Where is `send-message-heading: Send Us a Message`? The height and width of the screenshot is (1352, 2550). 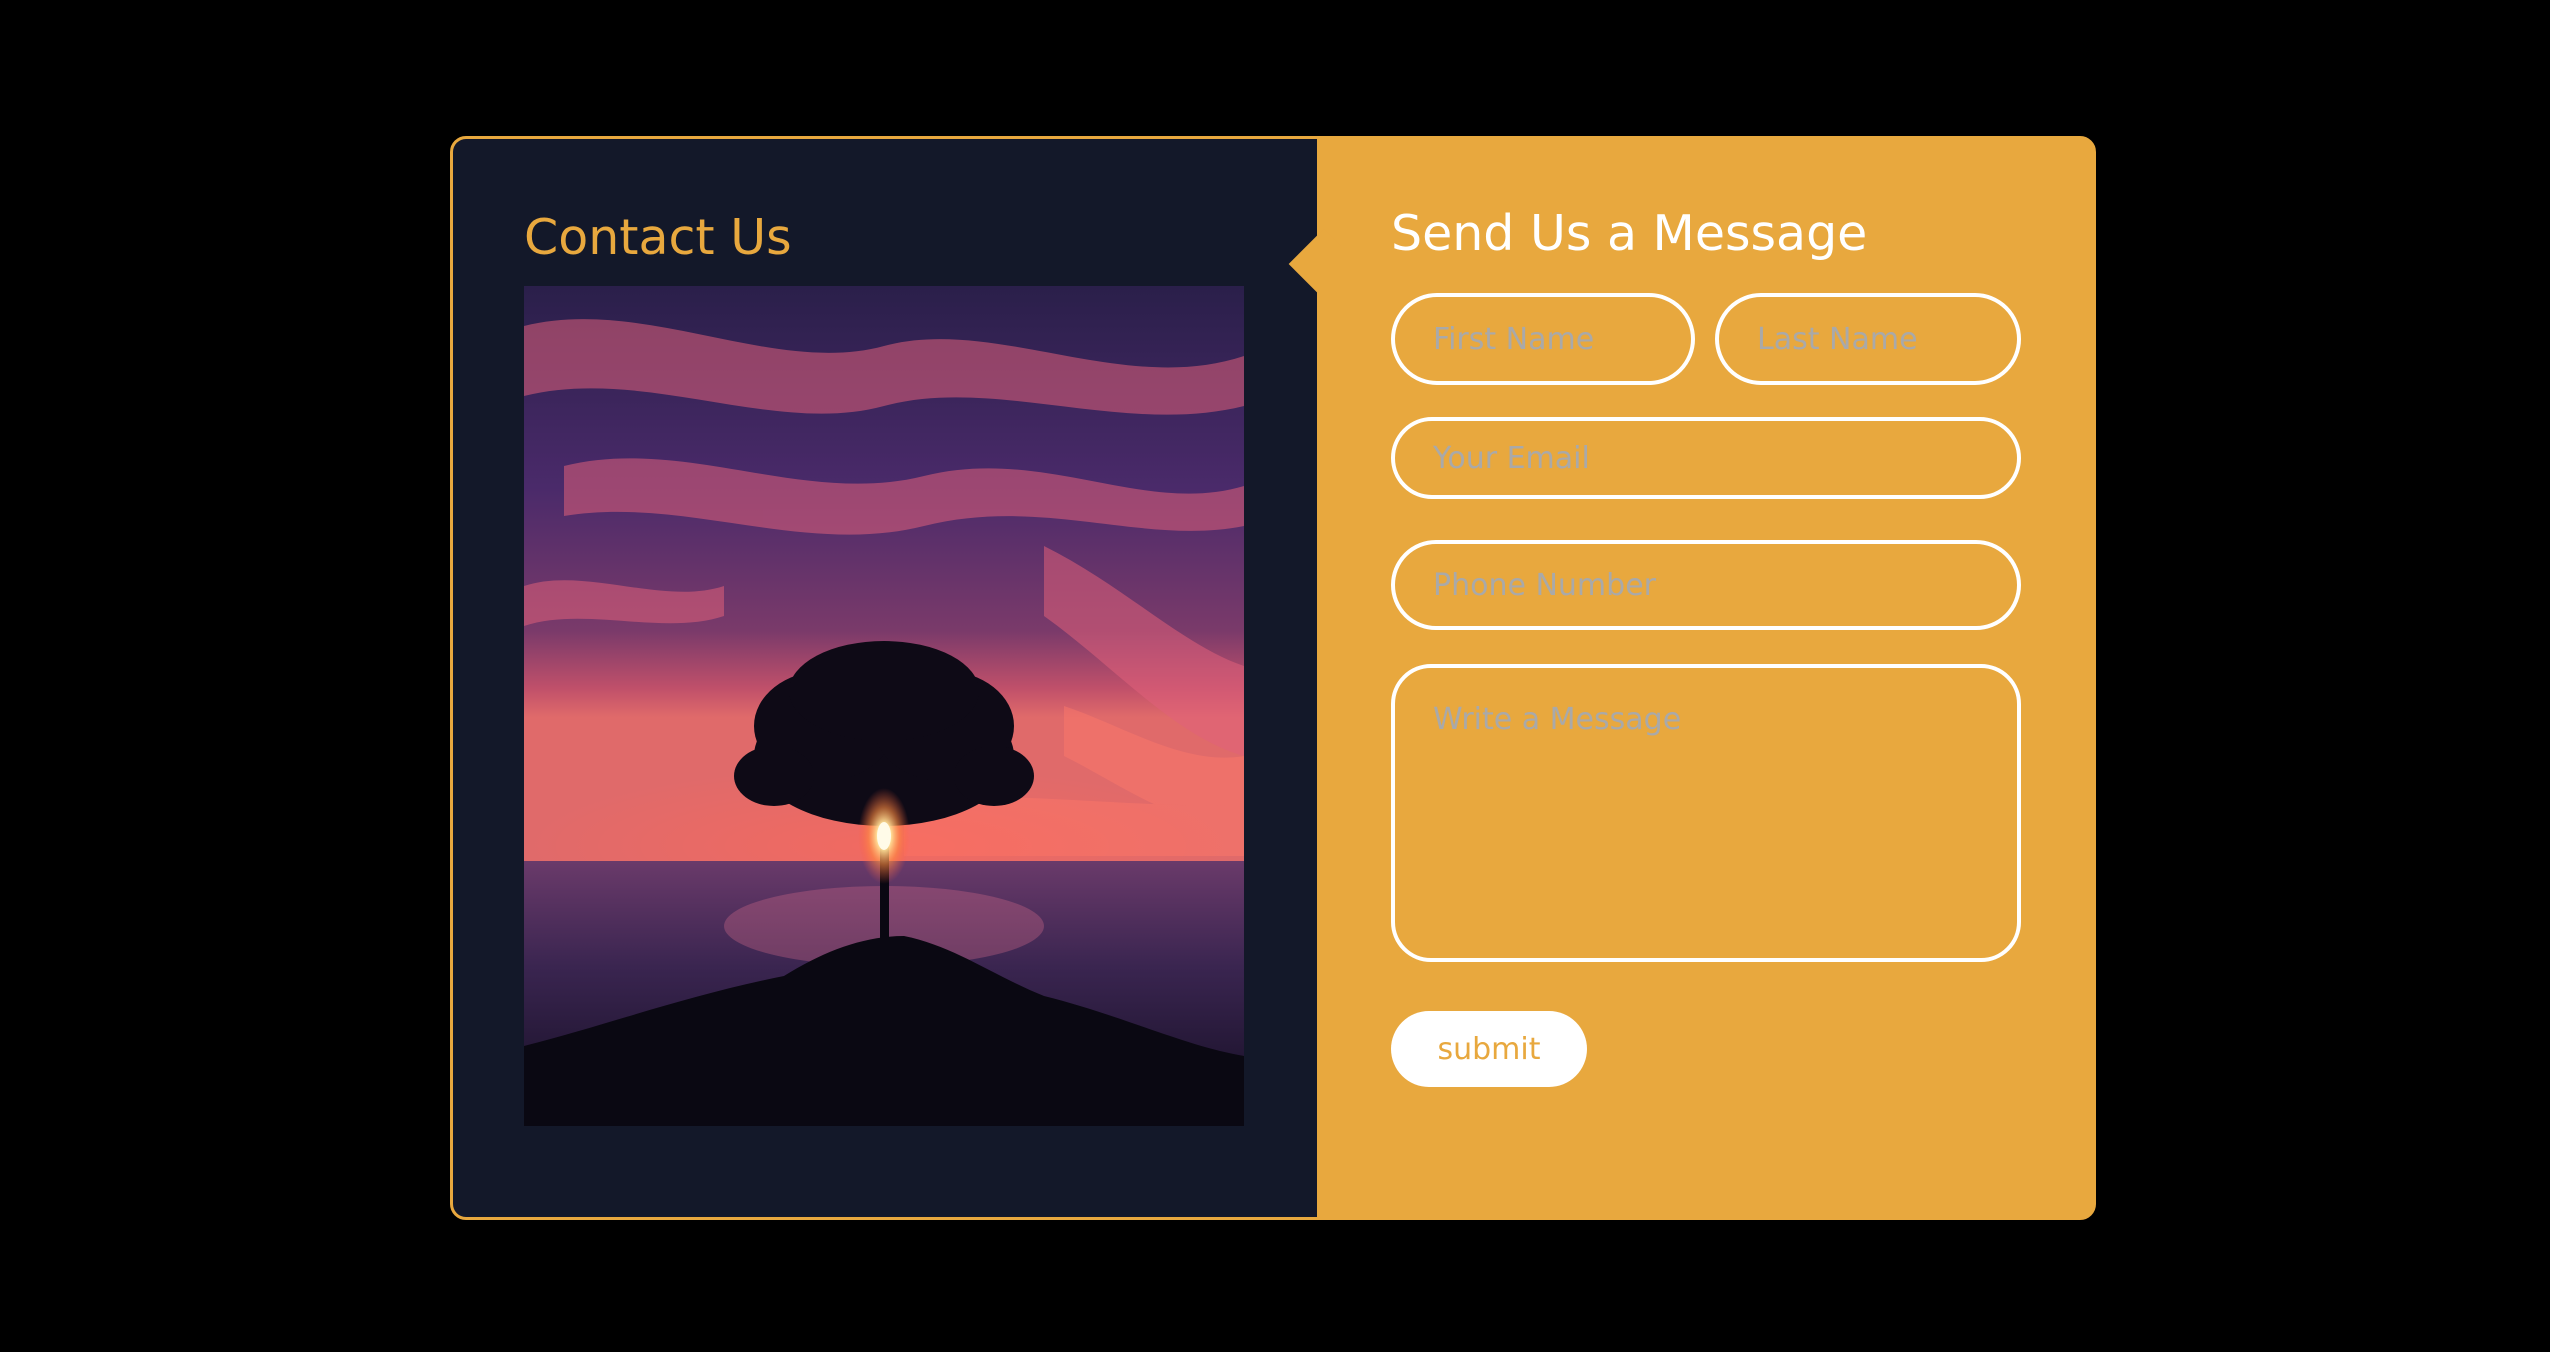
send-message-heading: Send Us a Message is located at coordinates (1629, 233).